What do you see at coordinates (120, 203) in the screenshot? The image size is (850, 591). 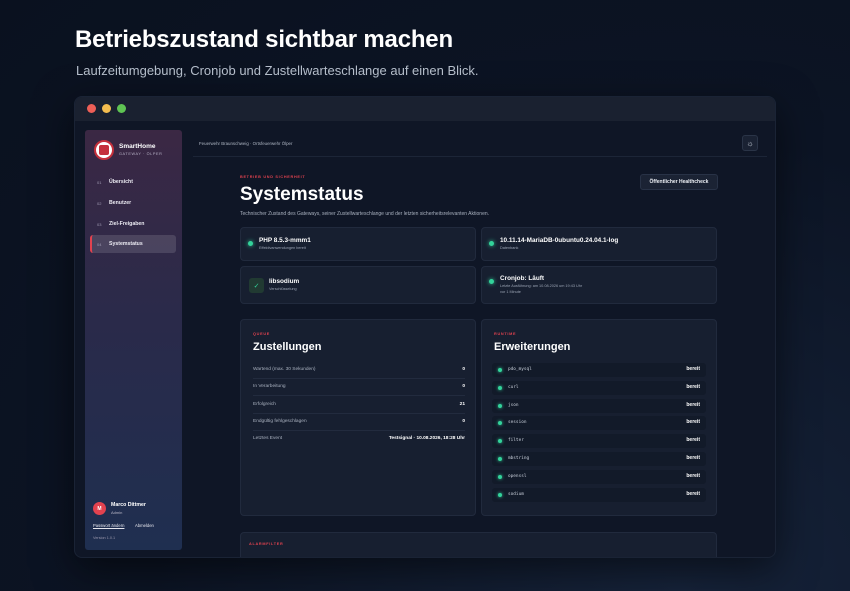 I see `nav-label: Benutzer` at bounding box center [120, 203].